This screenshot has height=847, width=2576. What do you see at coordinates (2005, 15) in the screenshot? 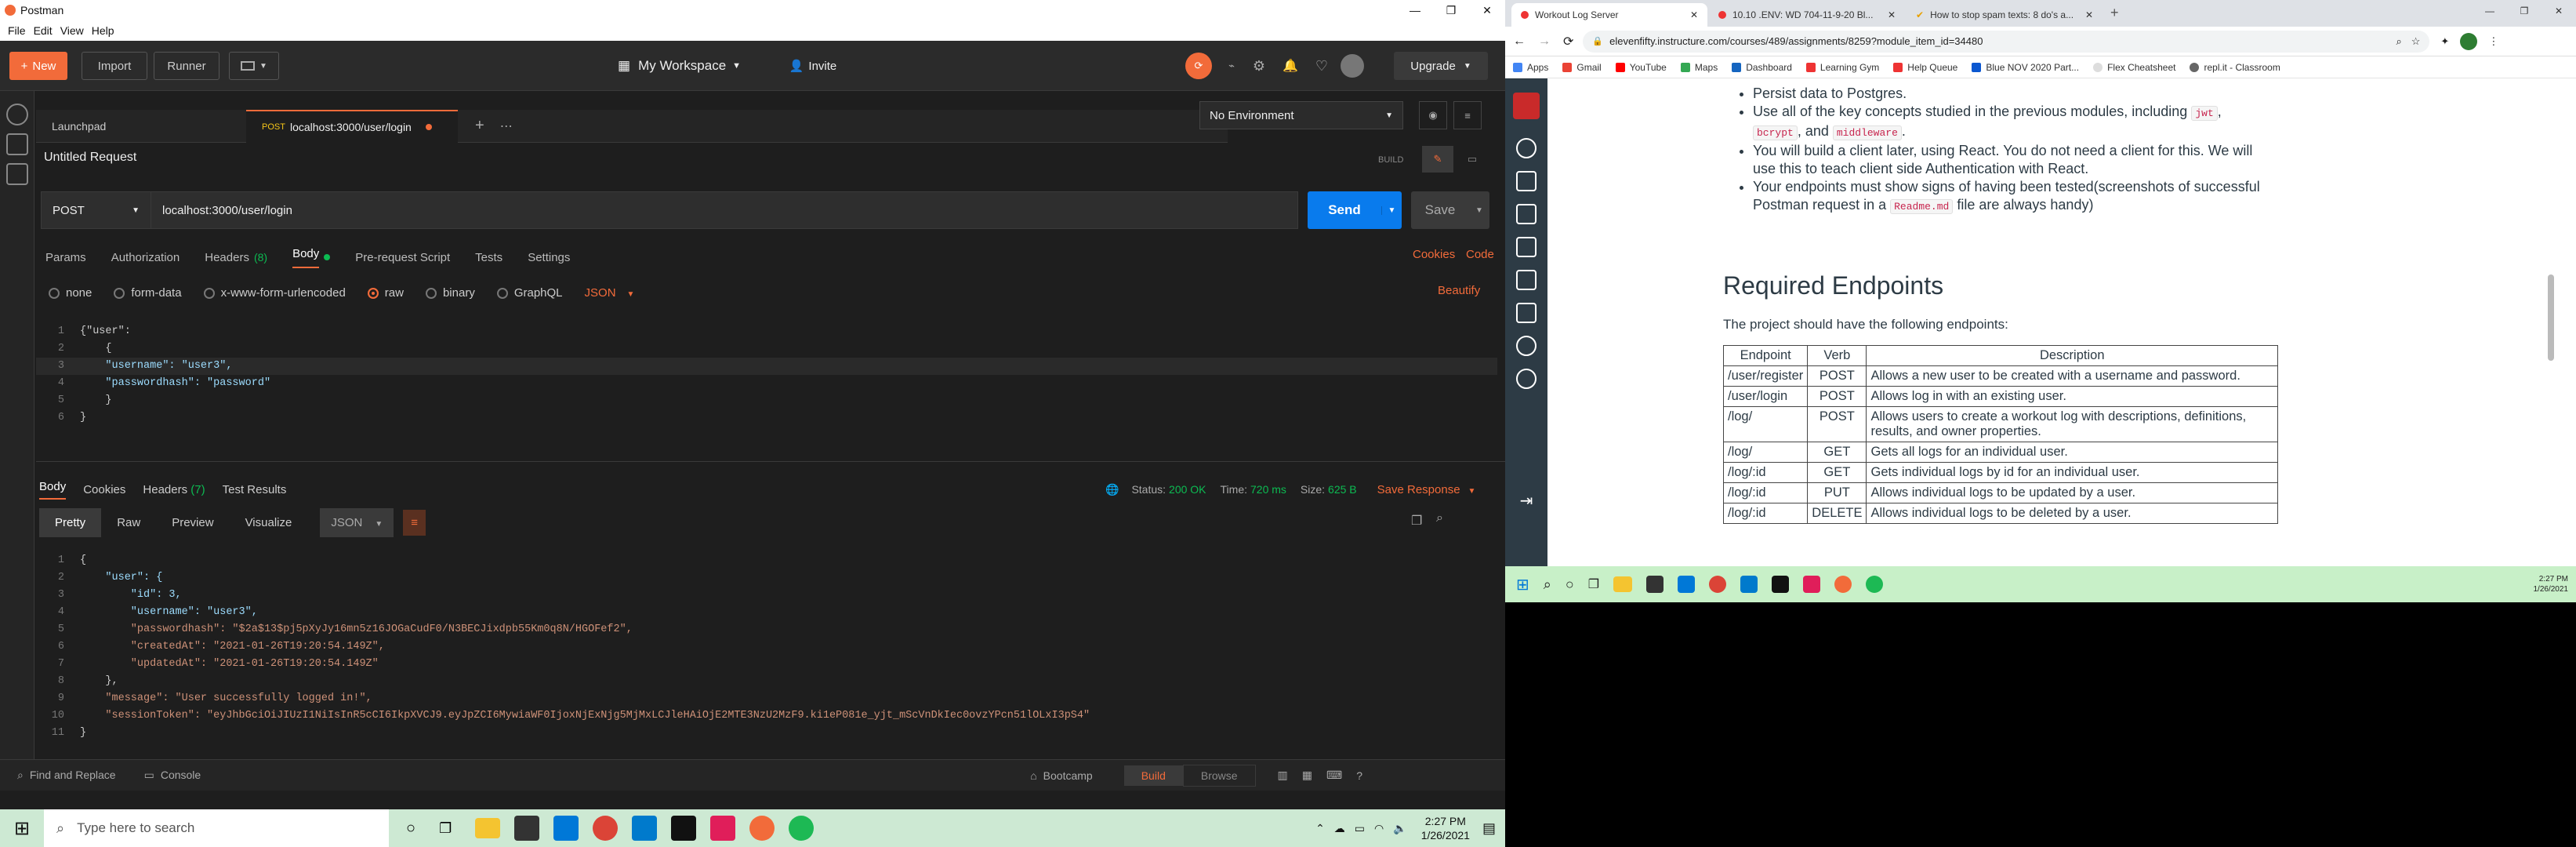
I see `browser-tab: ✔ How to stop spam texts: 8 do's a... ✕` at bounding box center [2005, 15].